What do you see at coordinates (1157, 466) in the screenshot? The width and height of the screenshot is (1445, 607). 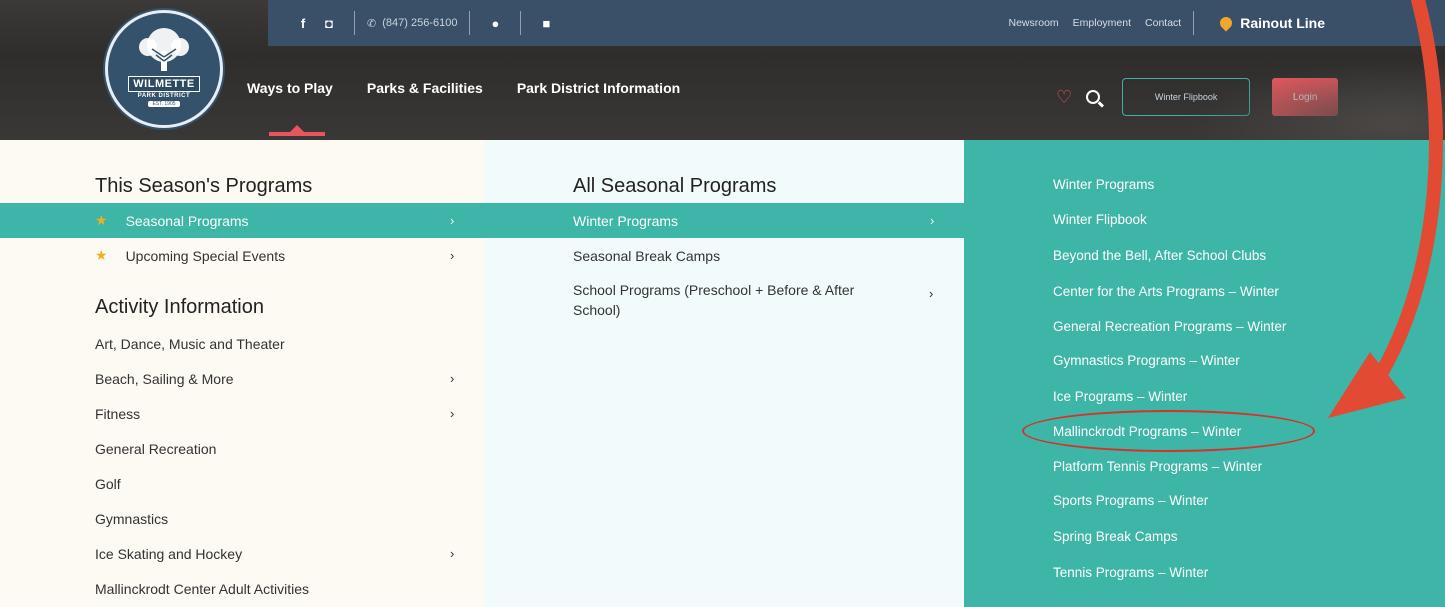 I see `link-platform-tennis-winter: Platform Tennis Programs – Winter` at bounding box center [1157, 466].